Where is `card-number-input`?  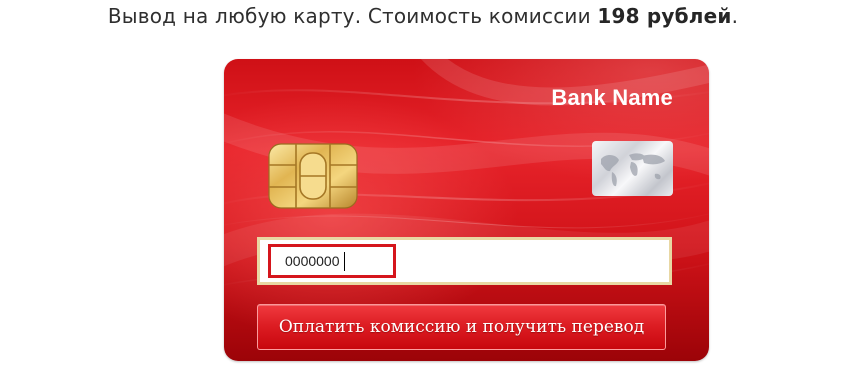
card-number-input is located at coordinates (332, 261).